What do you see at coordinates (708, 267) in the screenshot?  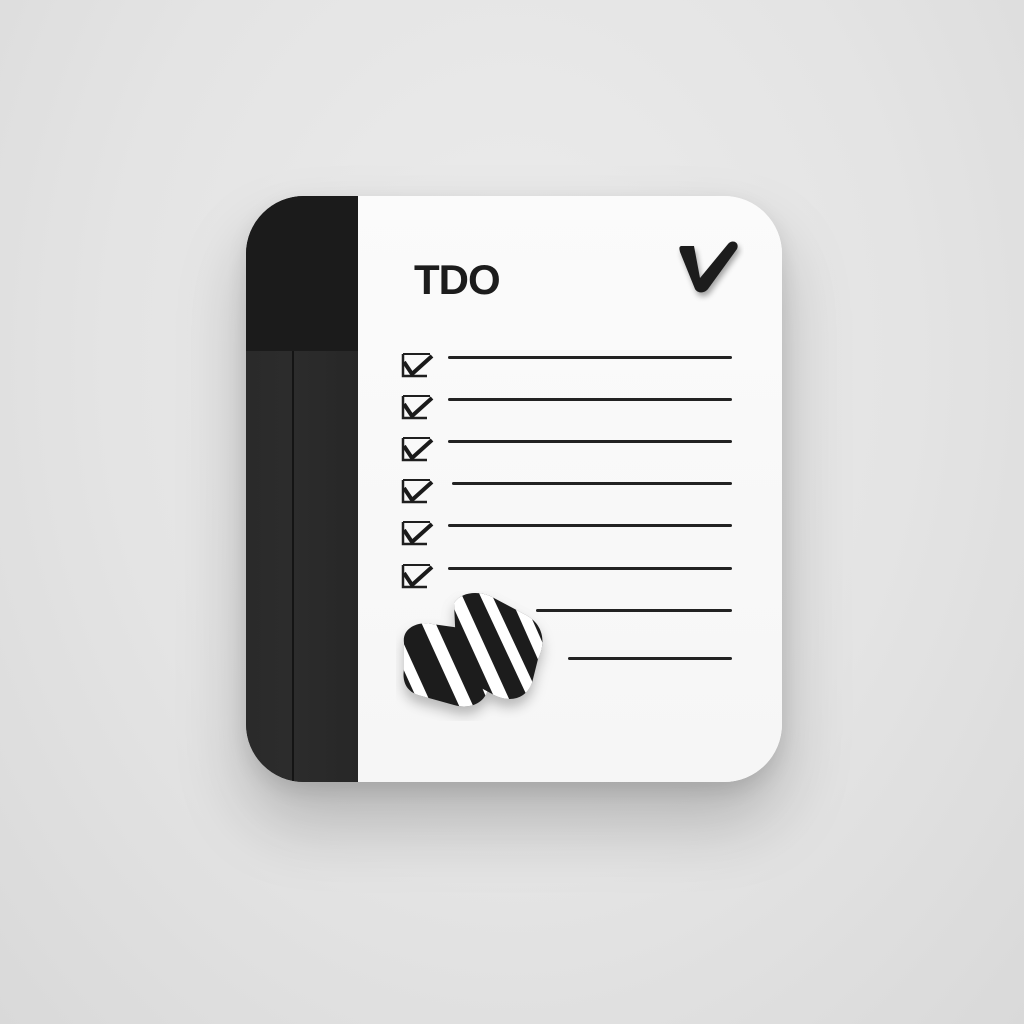 I see `checkmark-icon` at bounding box center [708, 267].